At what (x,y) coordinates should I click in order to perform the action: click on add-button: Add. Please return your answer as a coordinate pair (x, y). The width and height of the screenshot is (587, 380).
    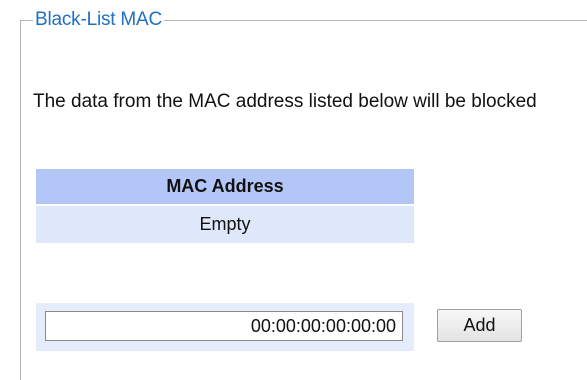
    Looking at the image, I should click on (479, 325).